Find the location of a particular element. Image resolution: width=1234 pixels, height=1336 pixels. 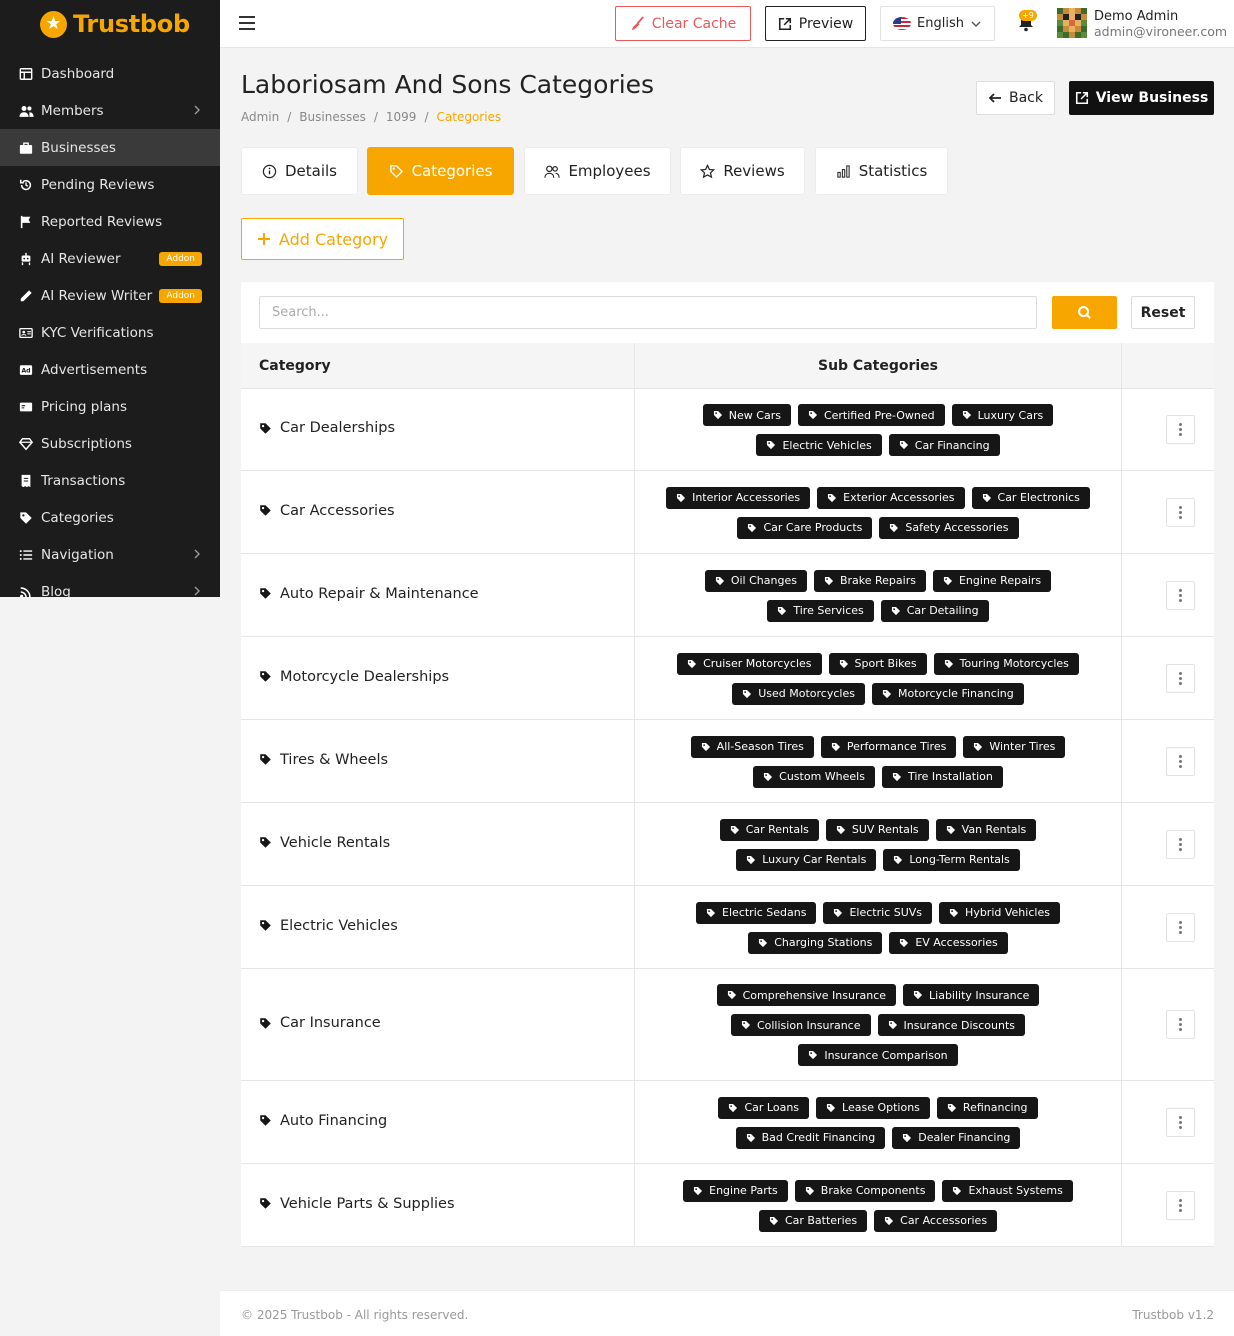

sidebar-item-pricing-plans: Pricing plans is located at coordinates (110, 406).